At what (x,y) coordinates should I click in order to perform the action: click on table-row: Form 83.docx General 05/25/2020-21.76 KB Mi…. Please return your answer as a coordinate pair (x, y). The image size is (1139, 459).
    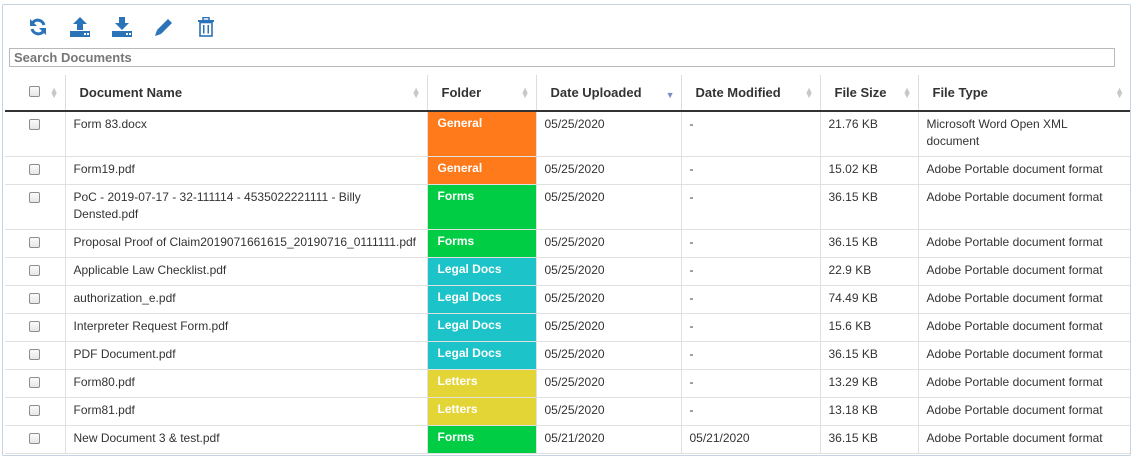
    Looking at the image, I should click on (567, 134).